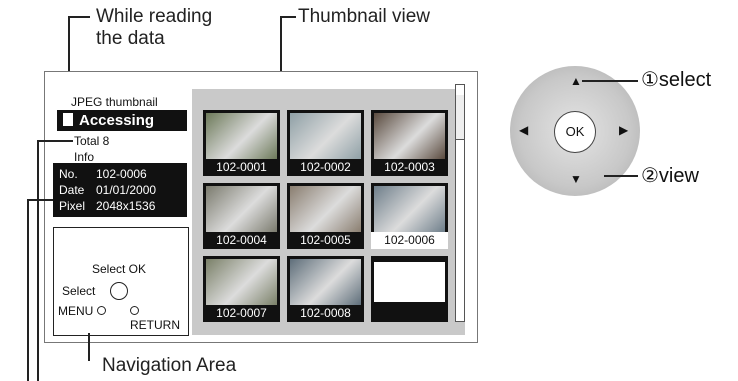 This screenshot has height=381, width=738. Describe the element at coordinates (82, 311) in the screenshot. I see `nav-menu: MENU` at that location.